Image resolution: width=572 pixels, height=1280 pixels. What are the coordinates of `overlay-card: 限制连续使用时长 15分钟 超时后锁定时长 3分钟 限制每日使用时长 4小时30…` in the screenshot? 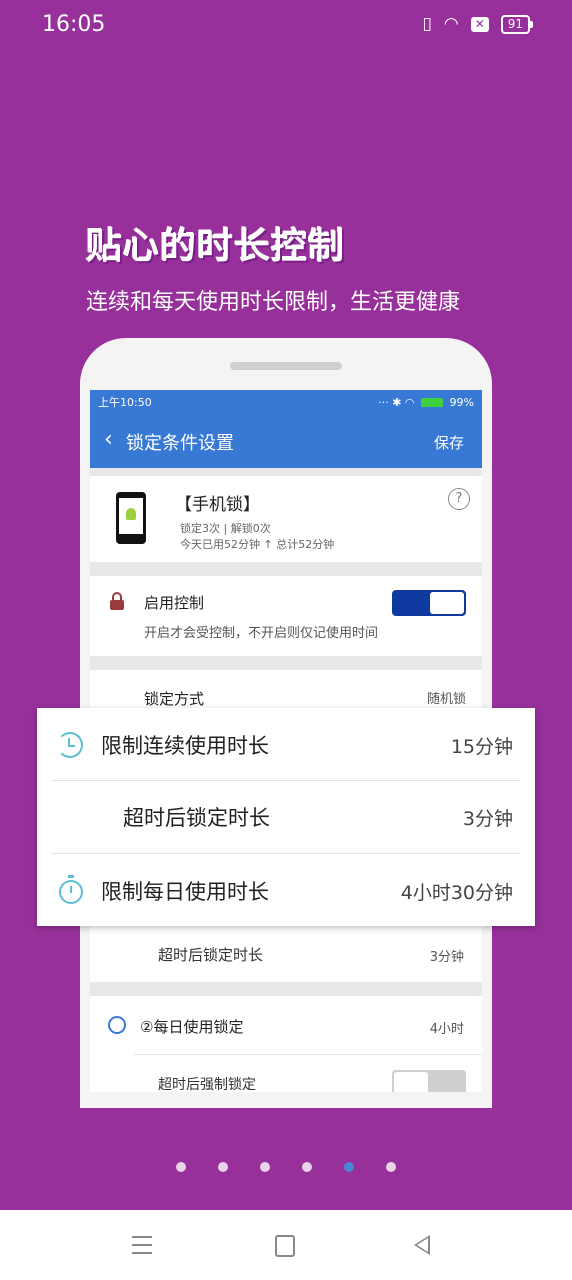 It's located at (286, 817).